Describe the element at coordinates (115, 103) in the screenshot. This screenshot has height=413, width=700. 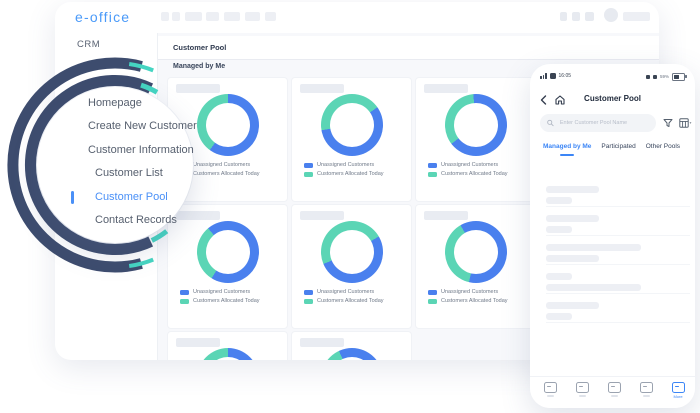
I see `menu-item-homepage: Homepage` at that location.